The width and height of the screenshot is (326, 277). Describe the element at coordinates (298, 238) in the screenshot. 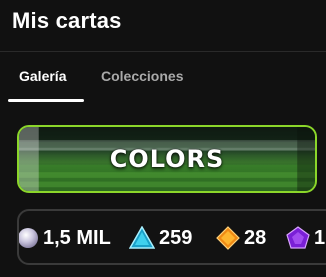

I see `purple-pentagon-gem-icon` at that location.